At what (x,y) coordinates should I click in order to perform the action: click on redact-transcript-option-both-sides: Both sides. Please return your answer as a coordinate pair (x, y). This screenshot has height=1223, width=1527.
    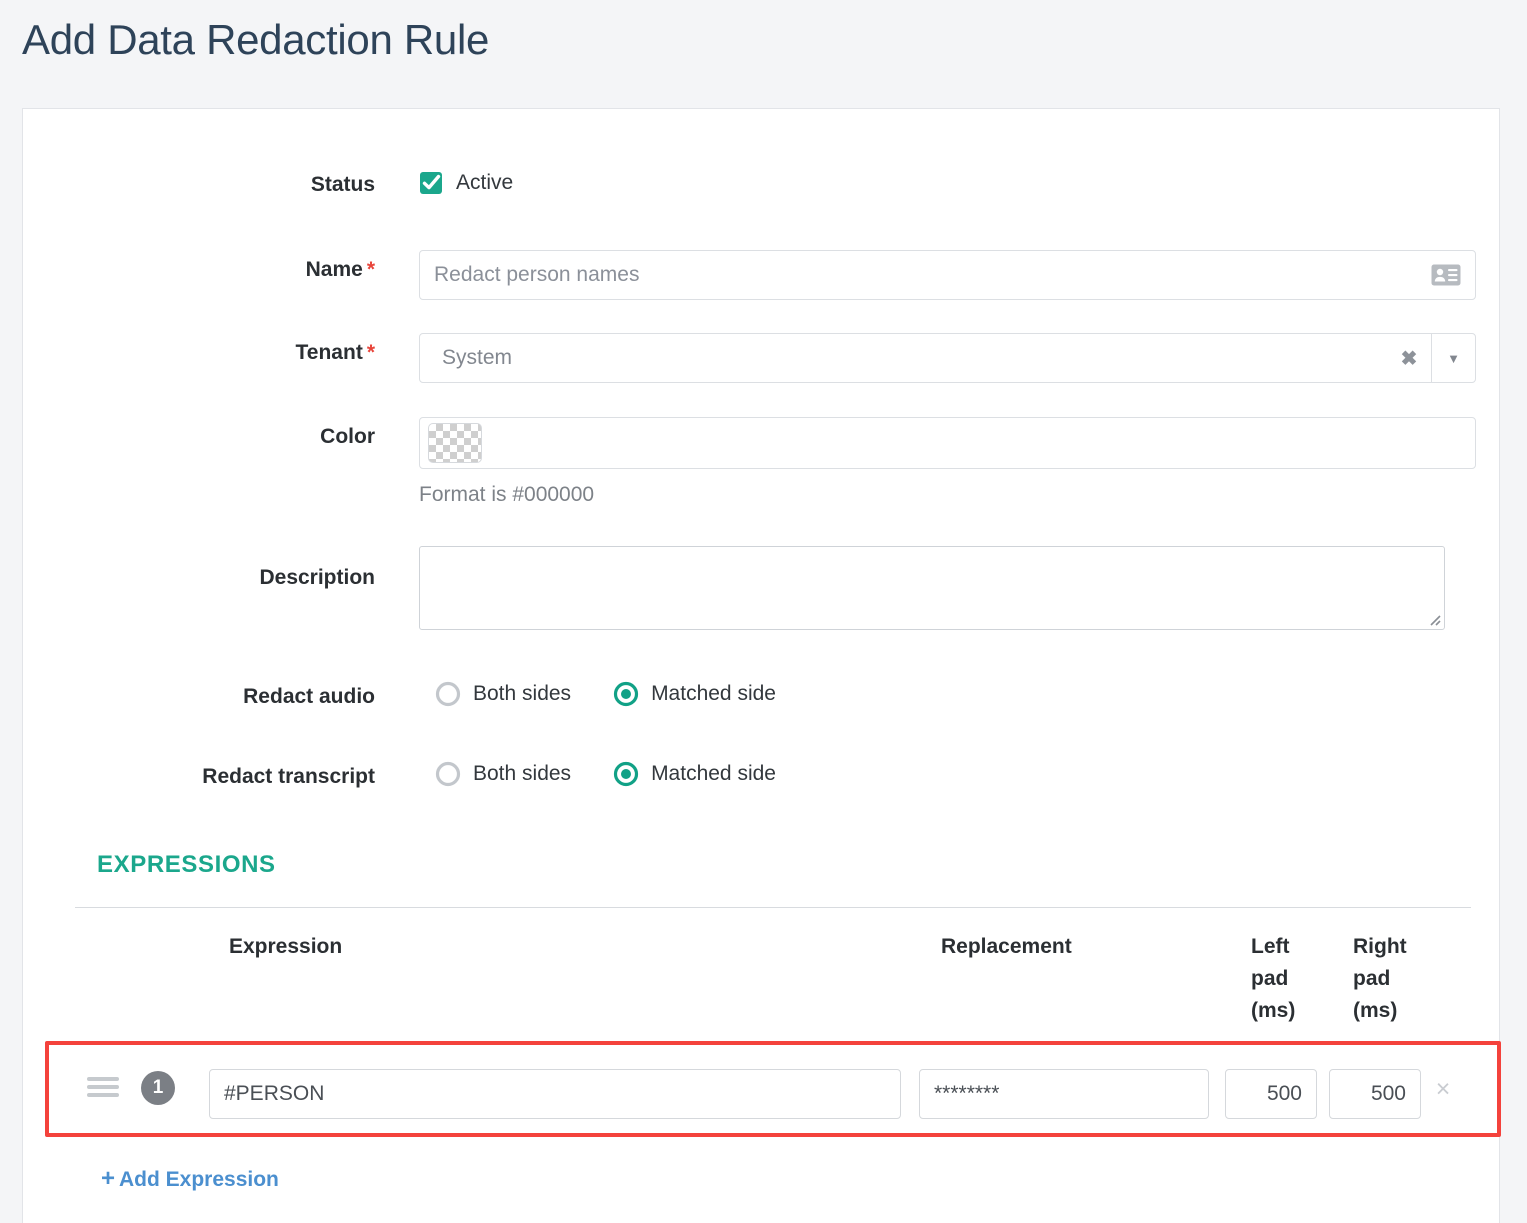
    Looking at the image, I should click on (503, 774).